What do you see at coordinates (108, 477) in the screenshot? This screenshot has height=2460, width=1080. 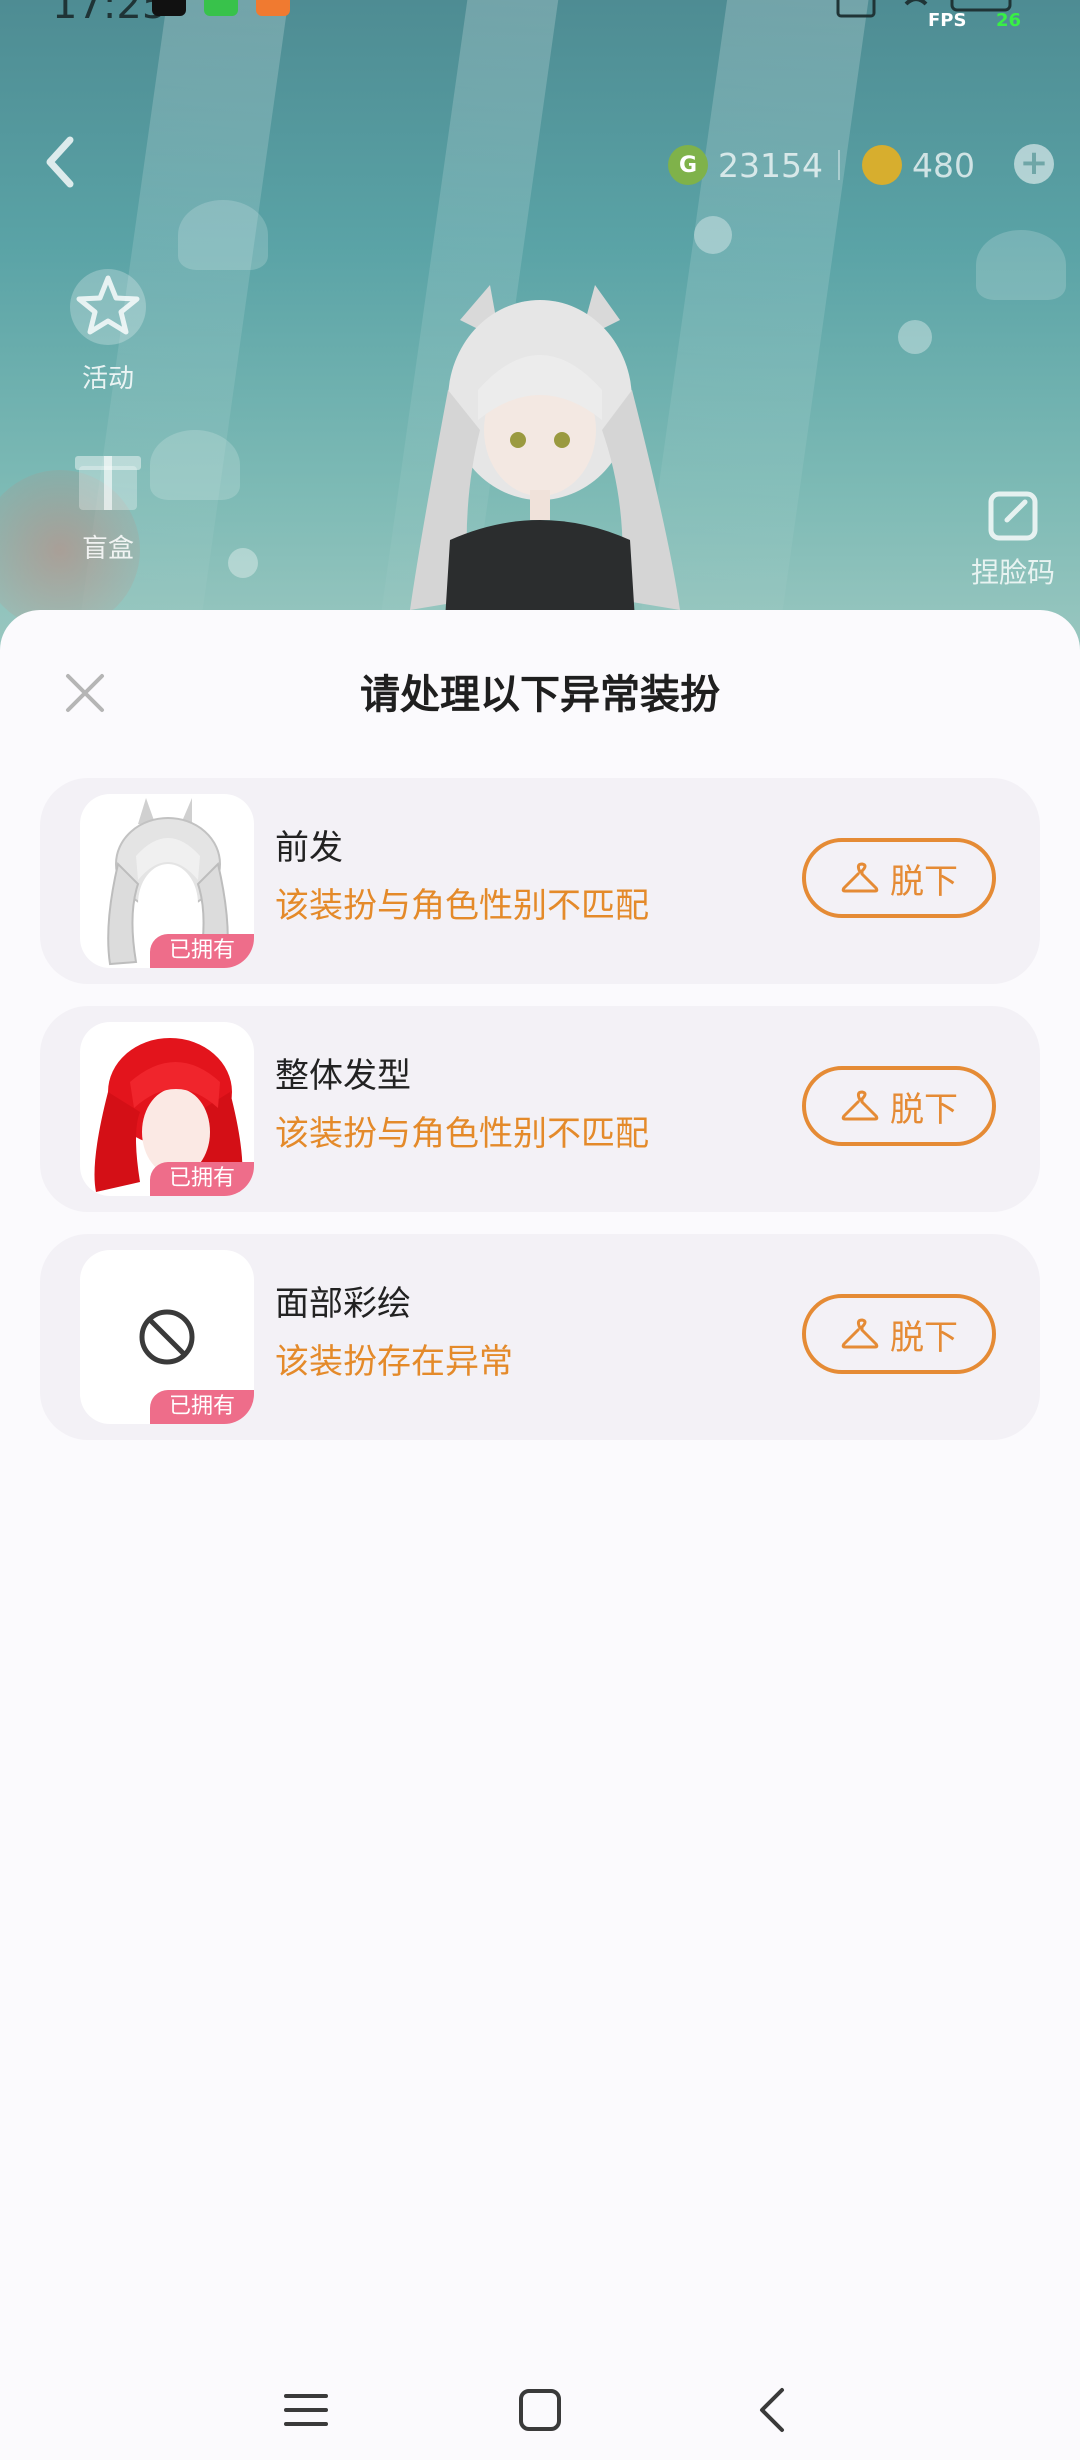 I see `gift-box-icon` at bounding box center [108, 477].